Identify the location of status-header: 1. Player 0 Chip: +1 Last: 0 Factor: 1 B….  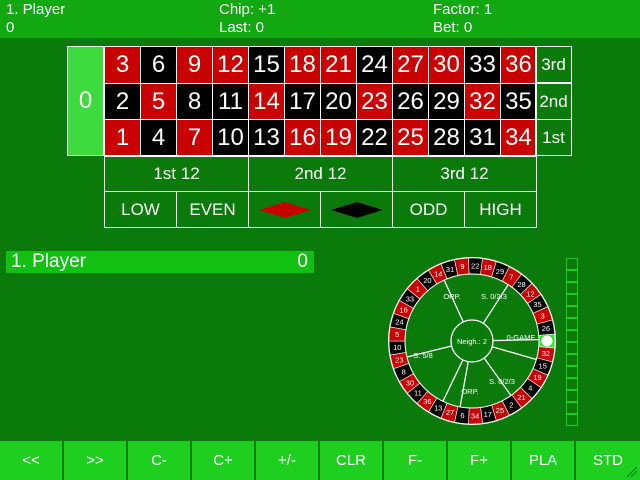
(320, 19).